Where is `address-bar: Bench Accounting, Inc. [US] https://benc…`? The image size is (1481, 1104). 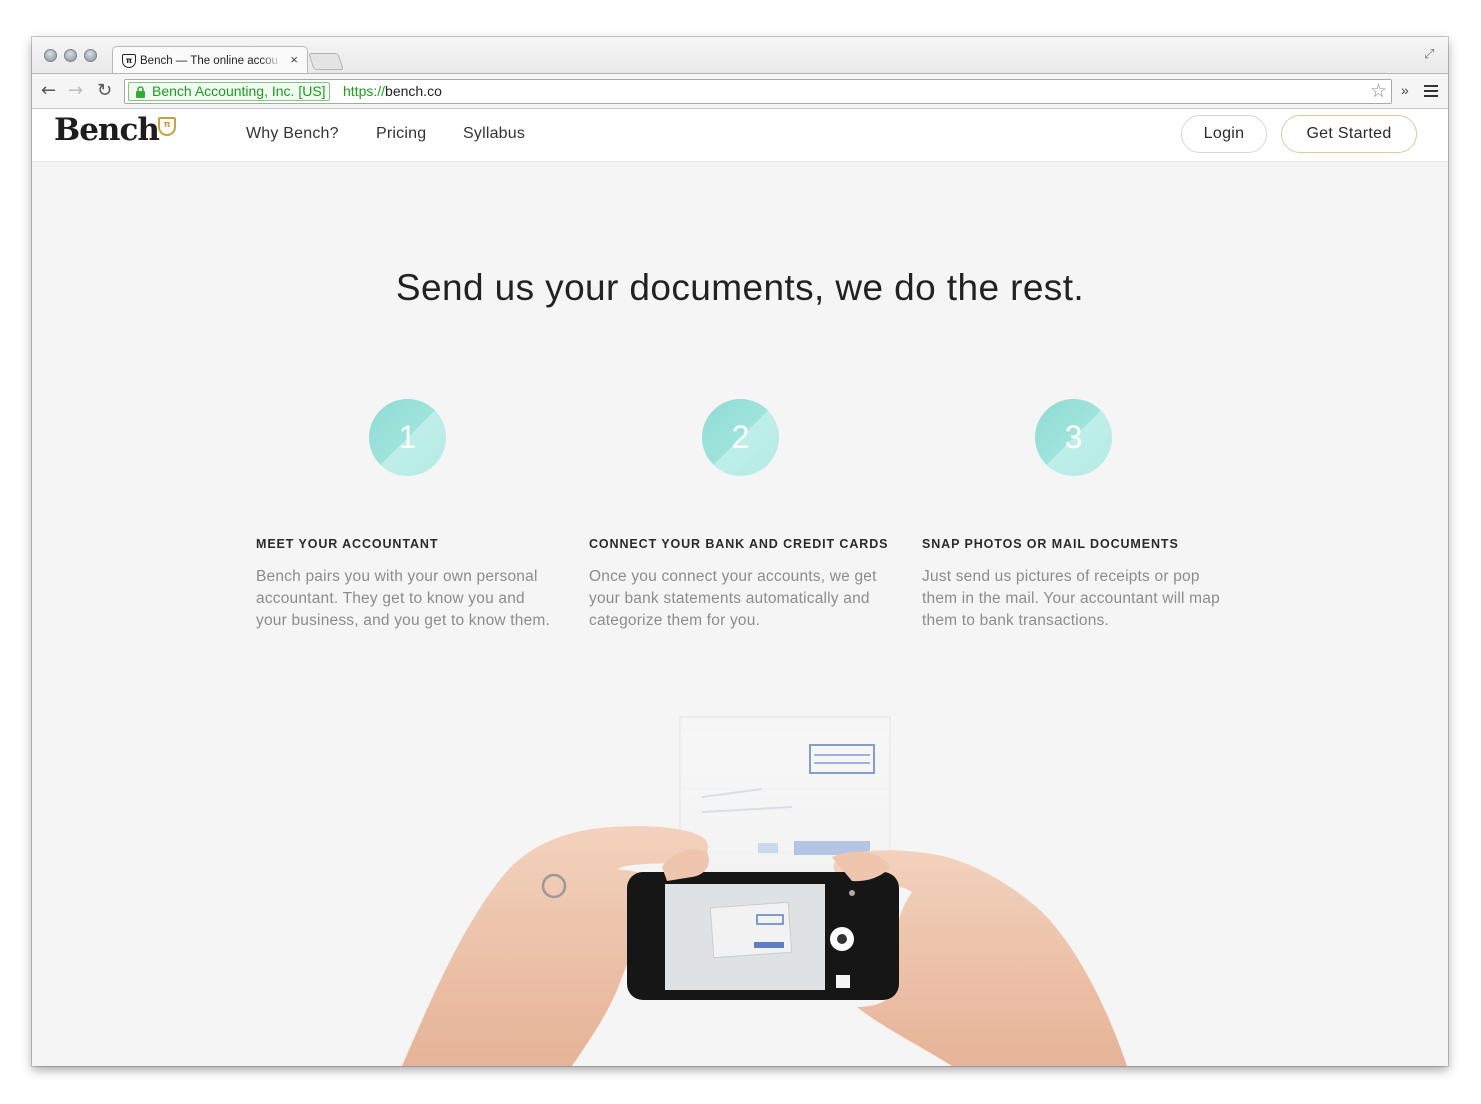
address-bar: Bench Accounting, Inc. [US] https://benc… is located at coordinates (758, 91).